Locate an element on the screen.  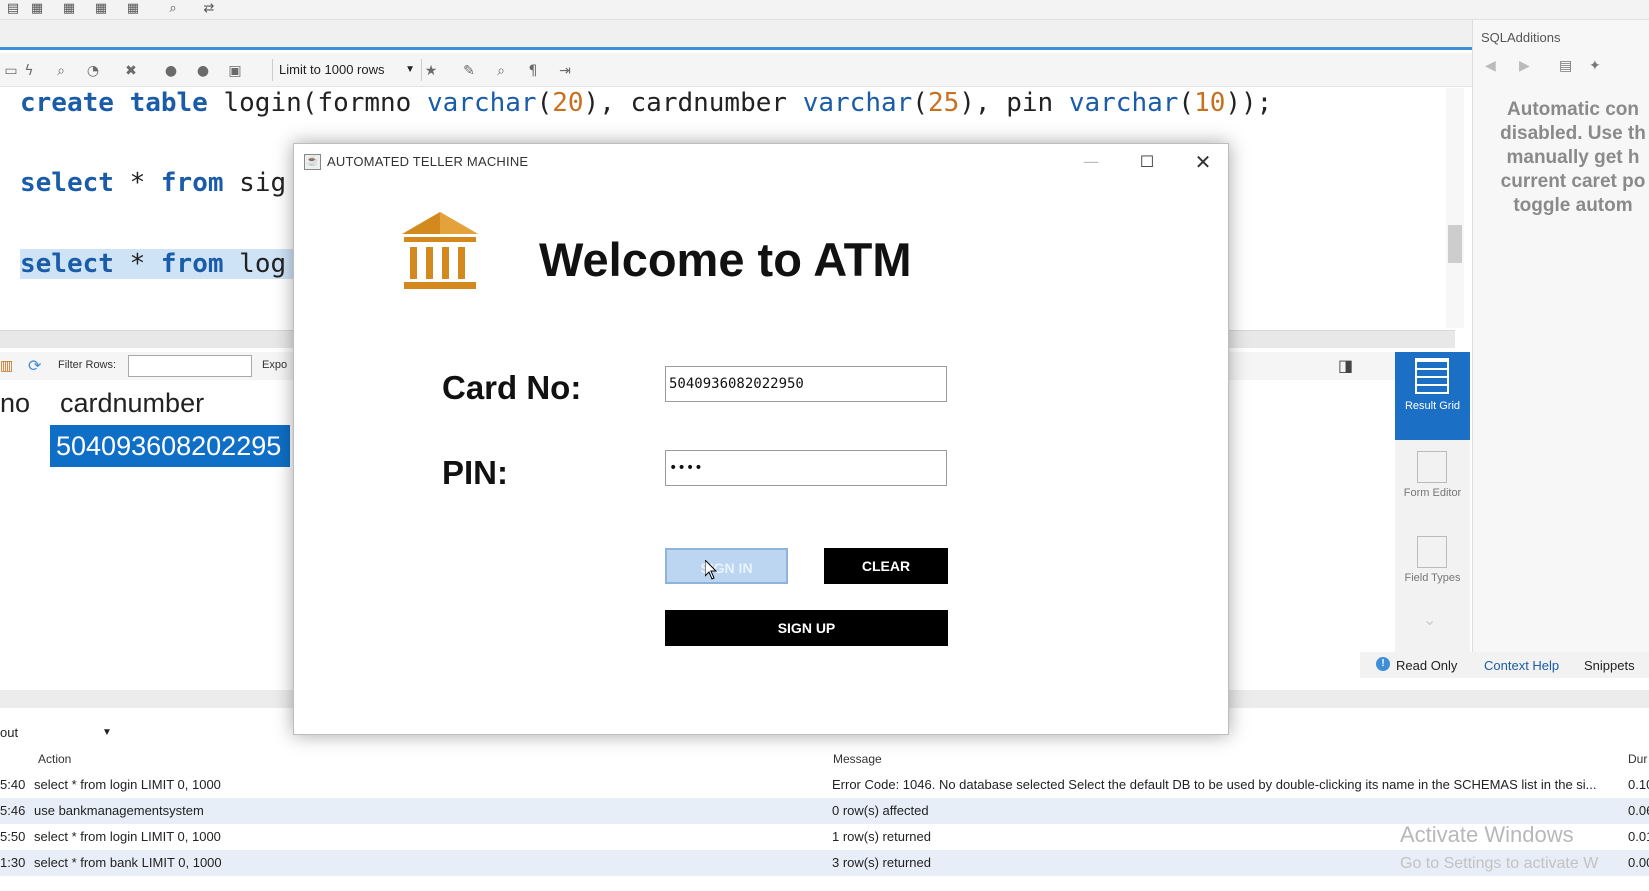
execute-icon: ϟ is located at coordinates (29, 71).